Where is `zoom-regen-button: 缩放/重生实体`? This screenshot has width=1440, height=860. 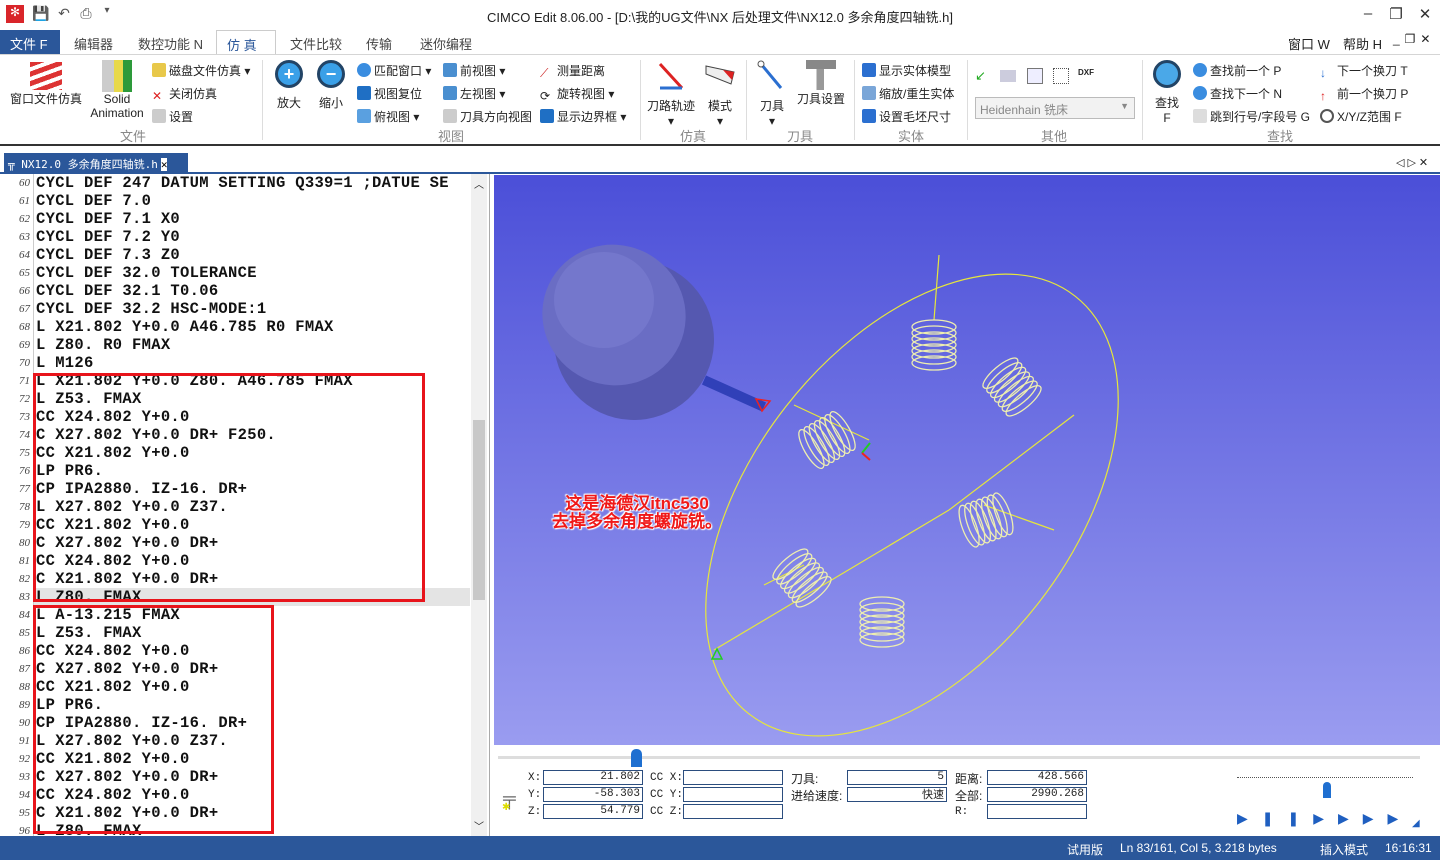 zoom-regen-button: 缩放/重生实体 is located at coordinates (908, 93).